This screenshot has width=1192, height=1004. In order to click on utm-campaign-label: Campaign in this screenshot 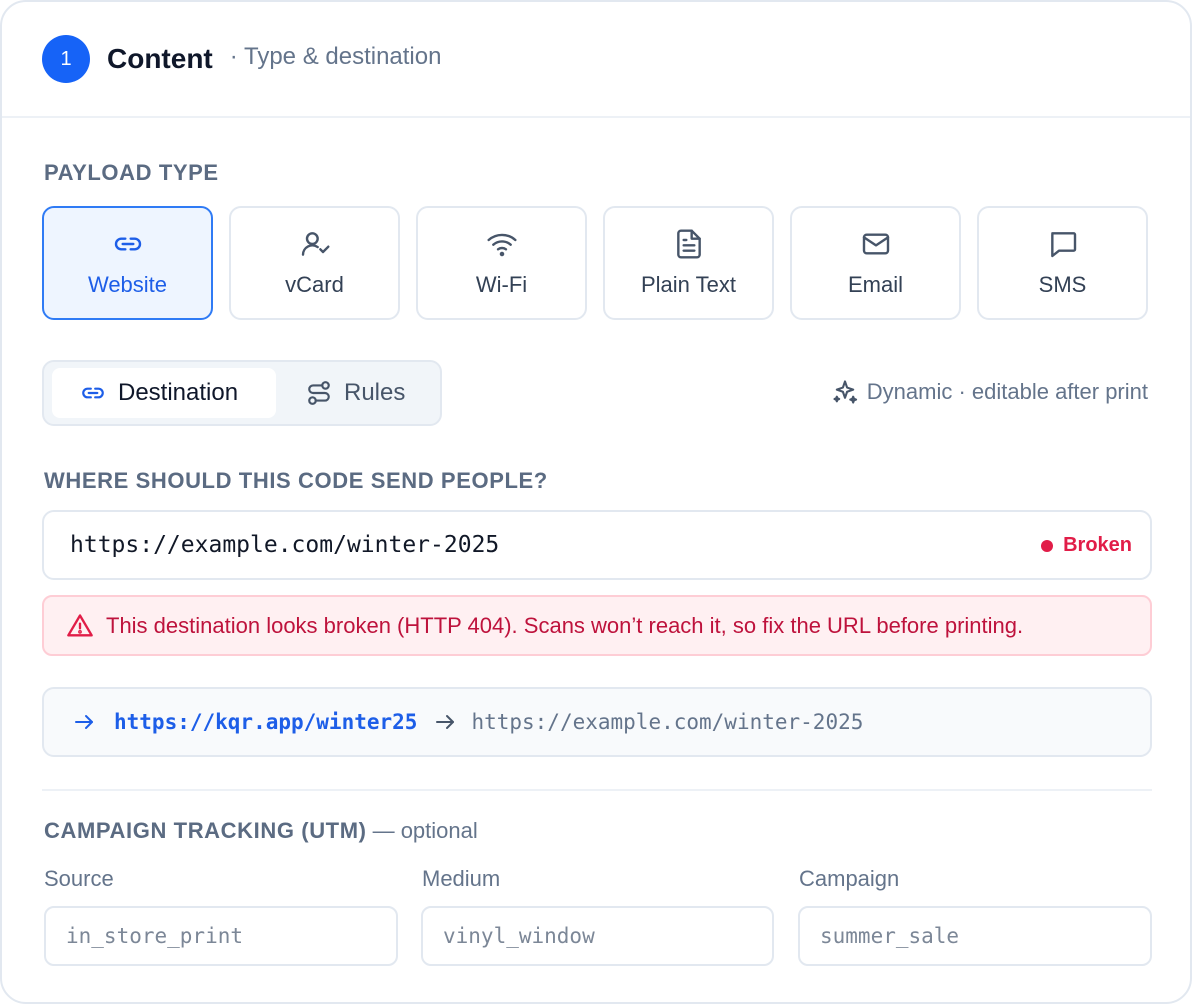, I will do `click(849, 878)`.